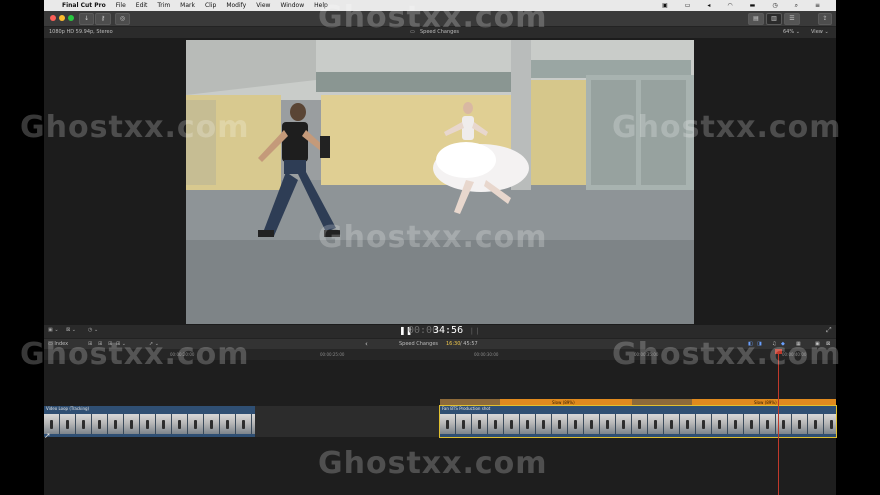 This screenshot has height=495, width=880. Describe the element at coordinates (263, 5) in the screenshot. I see `menu-view: View` at that location.